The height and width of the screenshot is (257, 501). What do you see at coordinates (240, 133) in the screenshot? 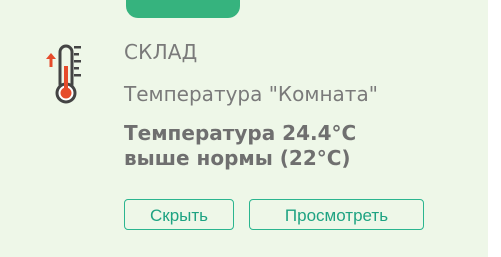
I see `alert-message-line-1: Температура 24.4°C` at bounding box center [240, 133].